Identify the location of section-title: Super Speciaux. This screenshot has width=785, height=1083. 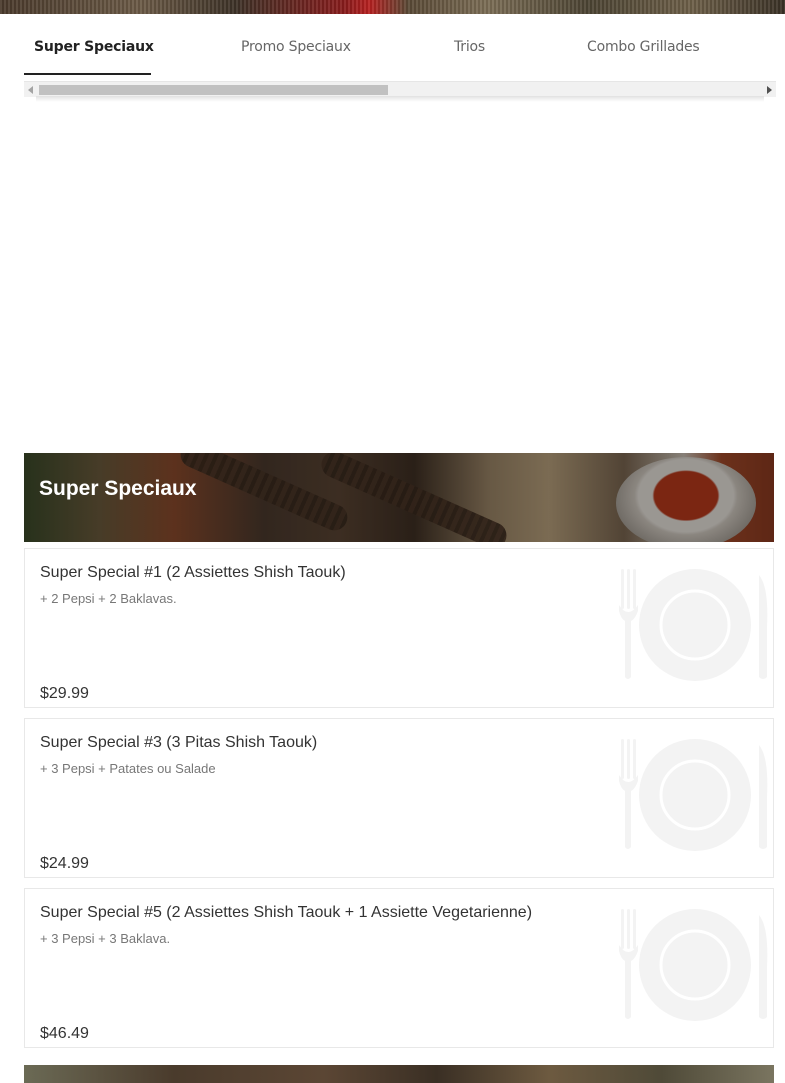
(118, 488).